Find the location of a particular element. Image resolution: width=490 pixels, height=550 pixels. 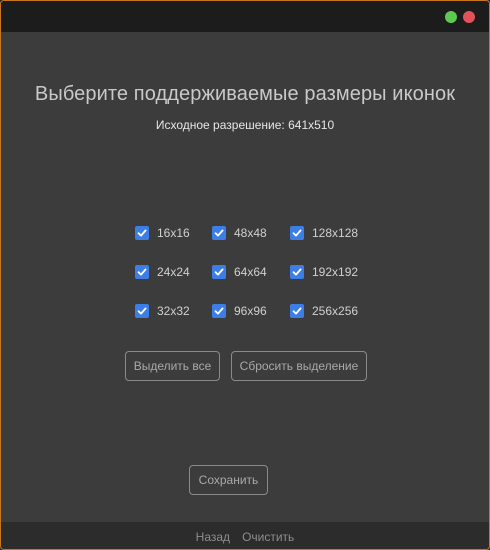

size-option-label: 24x24 is located at coordinates (173, 272).